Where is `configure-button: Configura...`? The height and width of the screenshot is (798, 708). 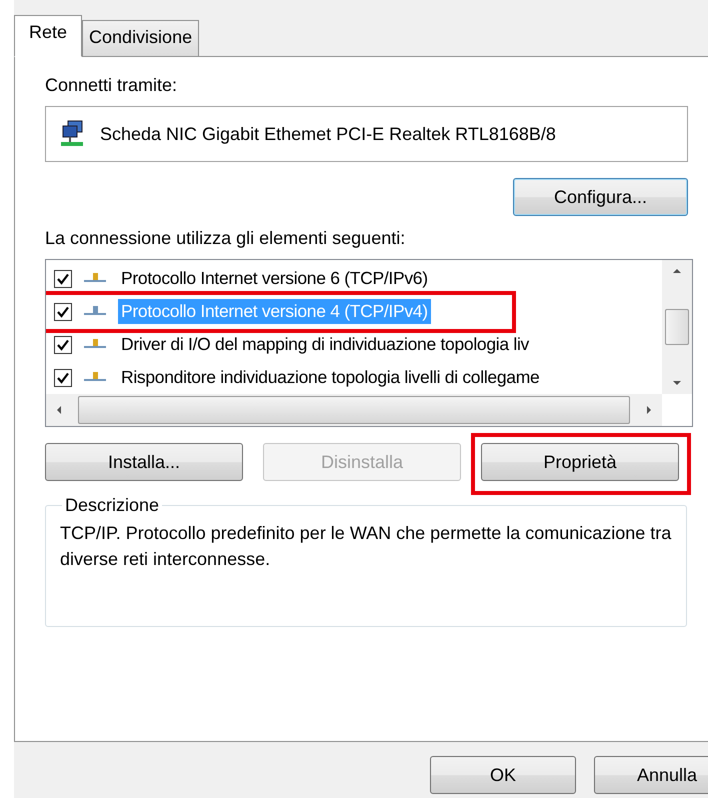
configure-button: Configura... is located at coordinates (600, 197).